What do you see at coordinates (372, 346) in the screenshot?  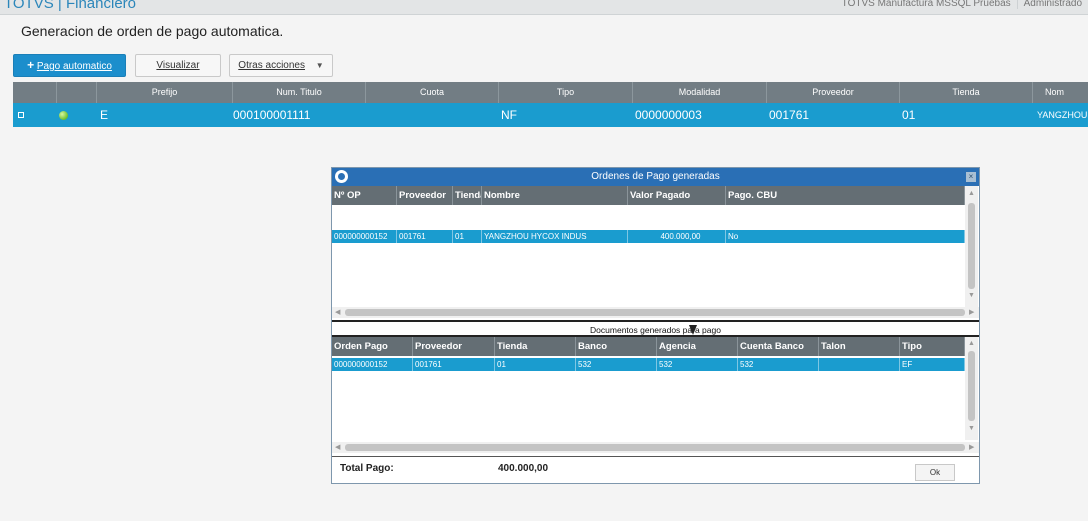 I see `header-orden-pago: Orden Pago` at bounding box center [372, 346].